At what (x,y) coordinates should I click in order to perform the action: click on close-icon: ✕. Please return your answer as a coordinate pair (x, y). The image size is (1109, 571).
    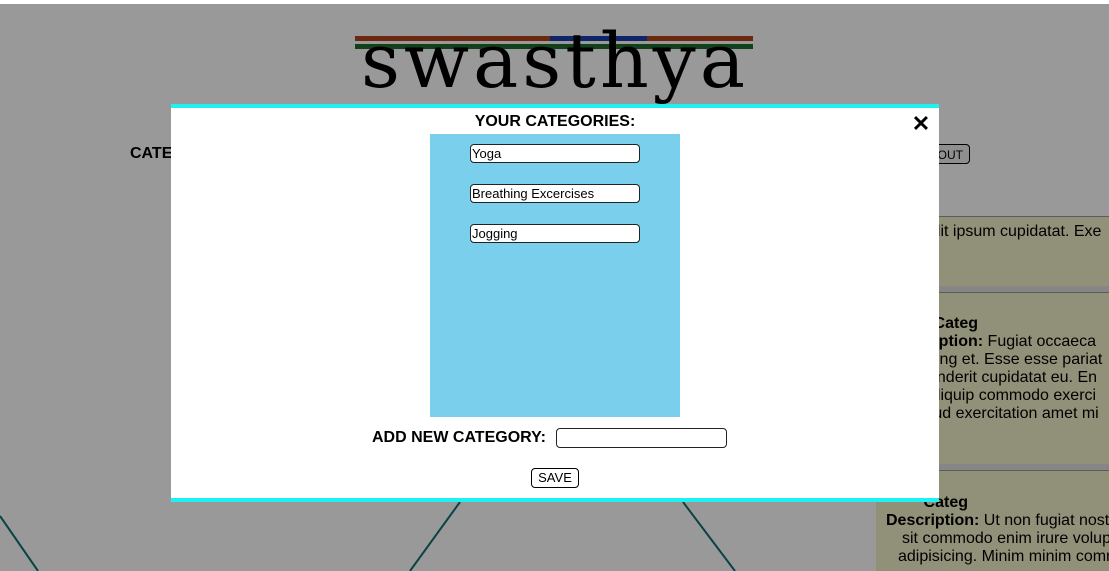
    Looking at the image, I should click on (921, 124).